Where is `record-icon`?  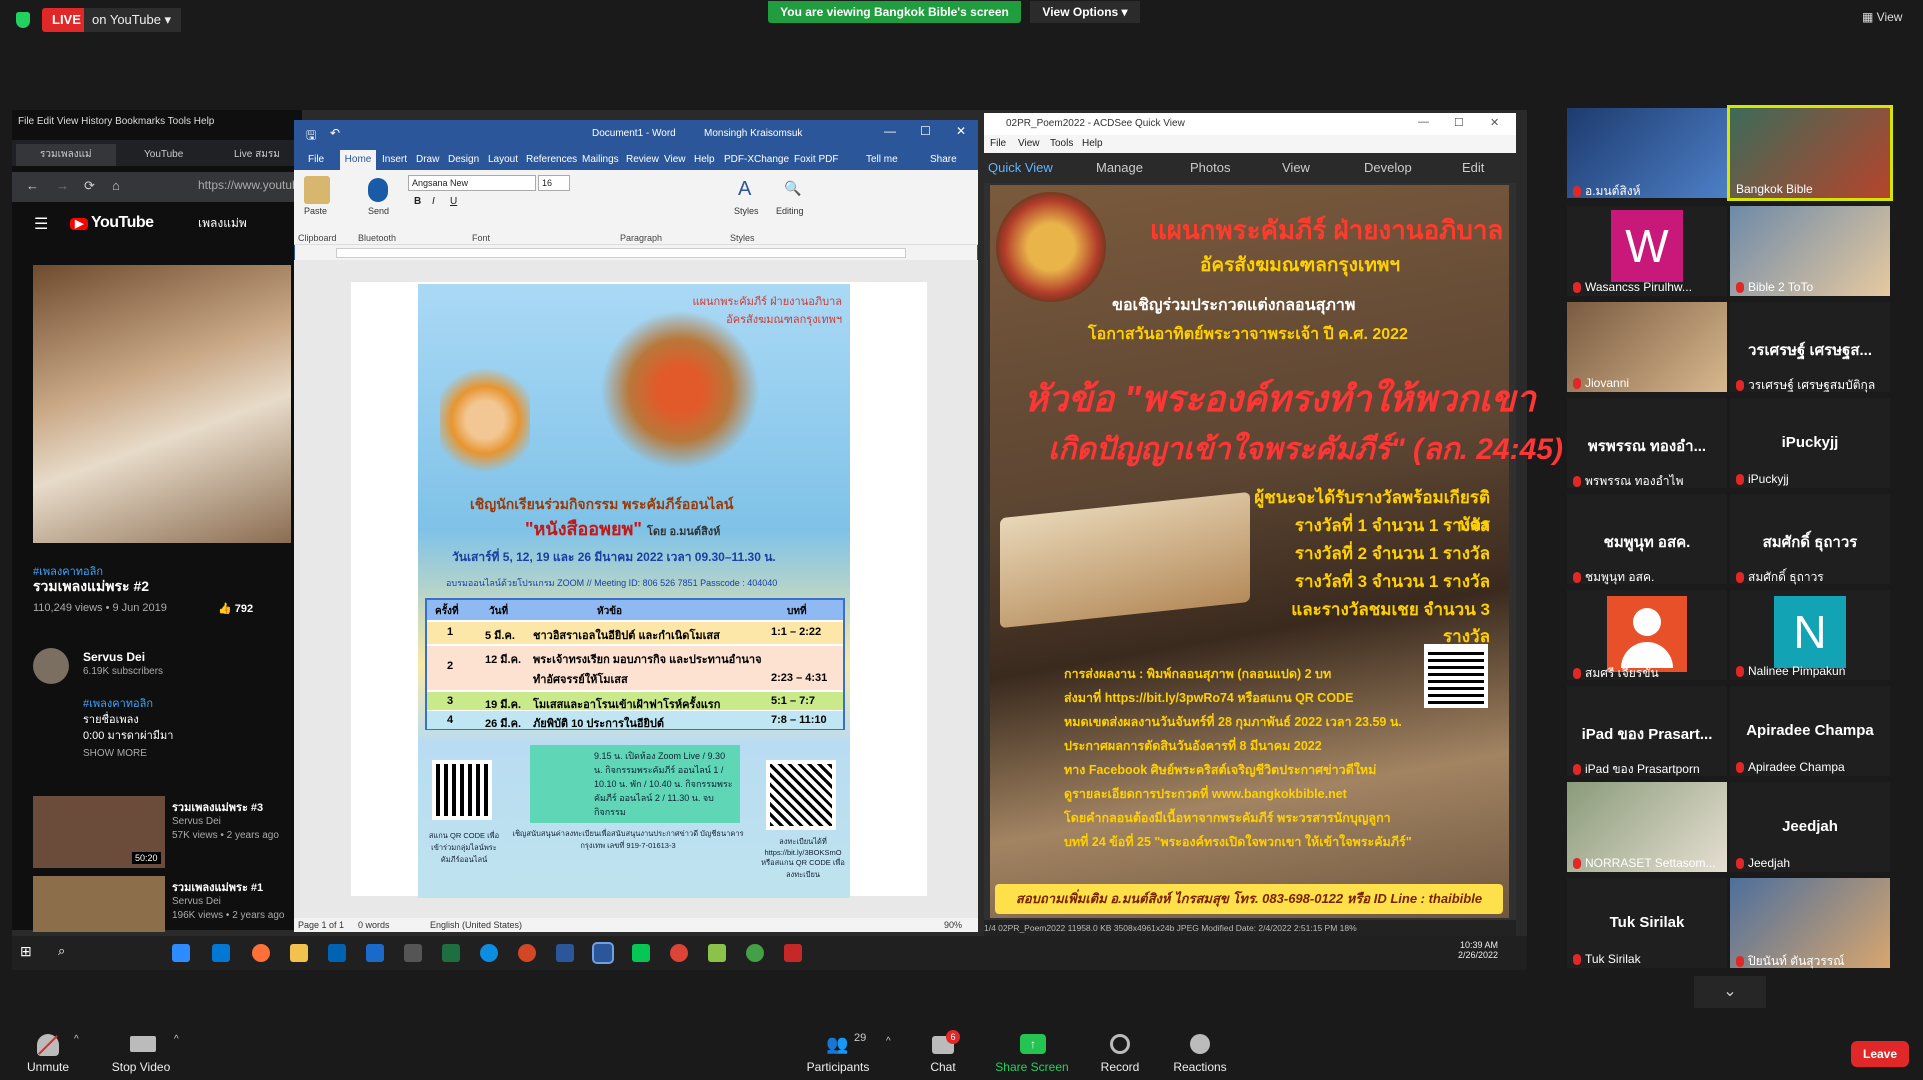 record-icon is located at coordinates (1120, 1044).